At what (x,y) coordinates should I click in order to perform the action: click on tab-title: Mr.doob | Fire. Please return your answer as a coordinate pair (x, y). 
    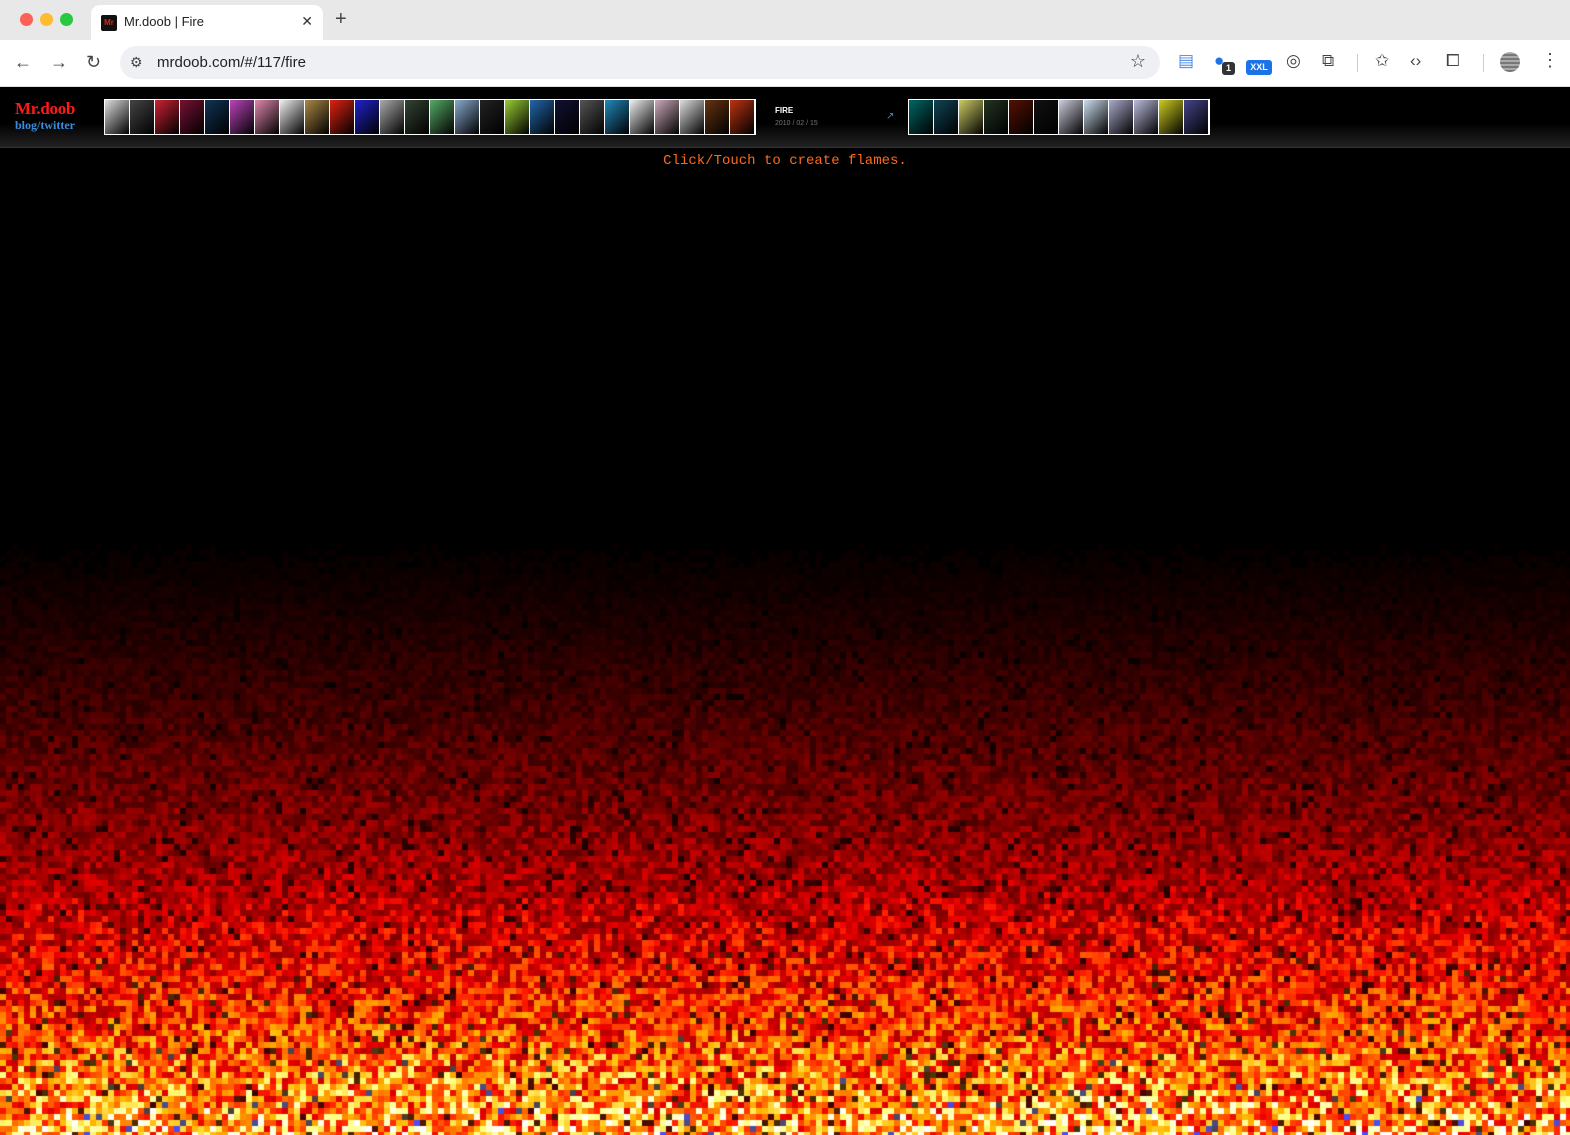
    Looking at the image, I should click on (164, 21).